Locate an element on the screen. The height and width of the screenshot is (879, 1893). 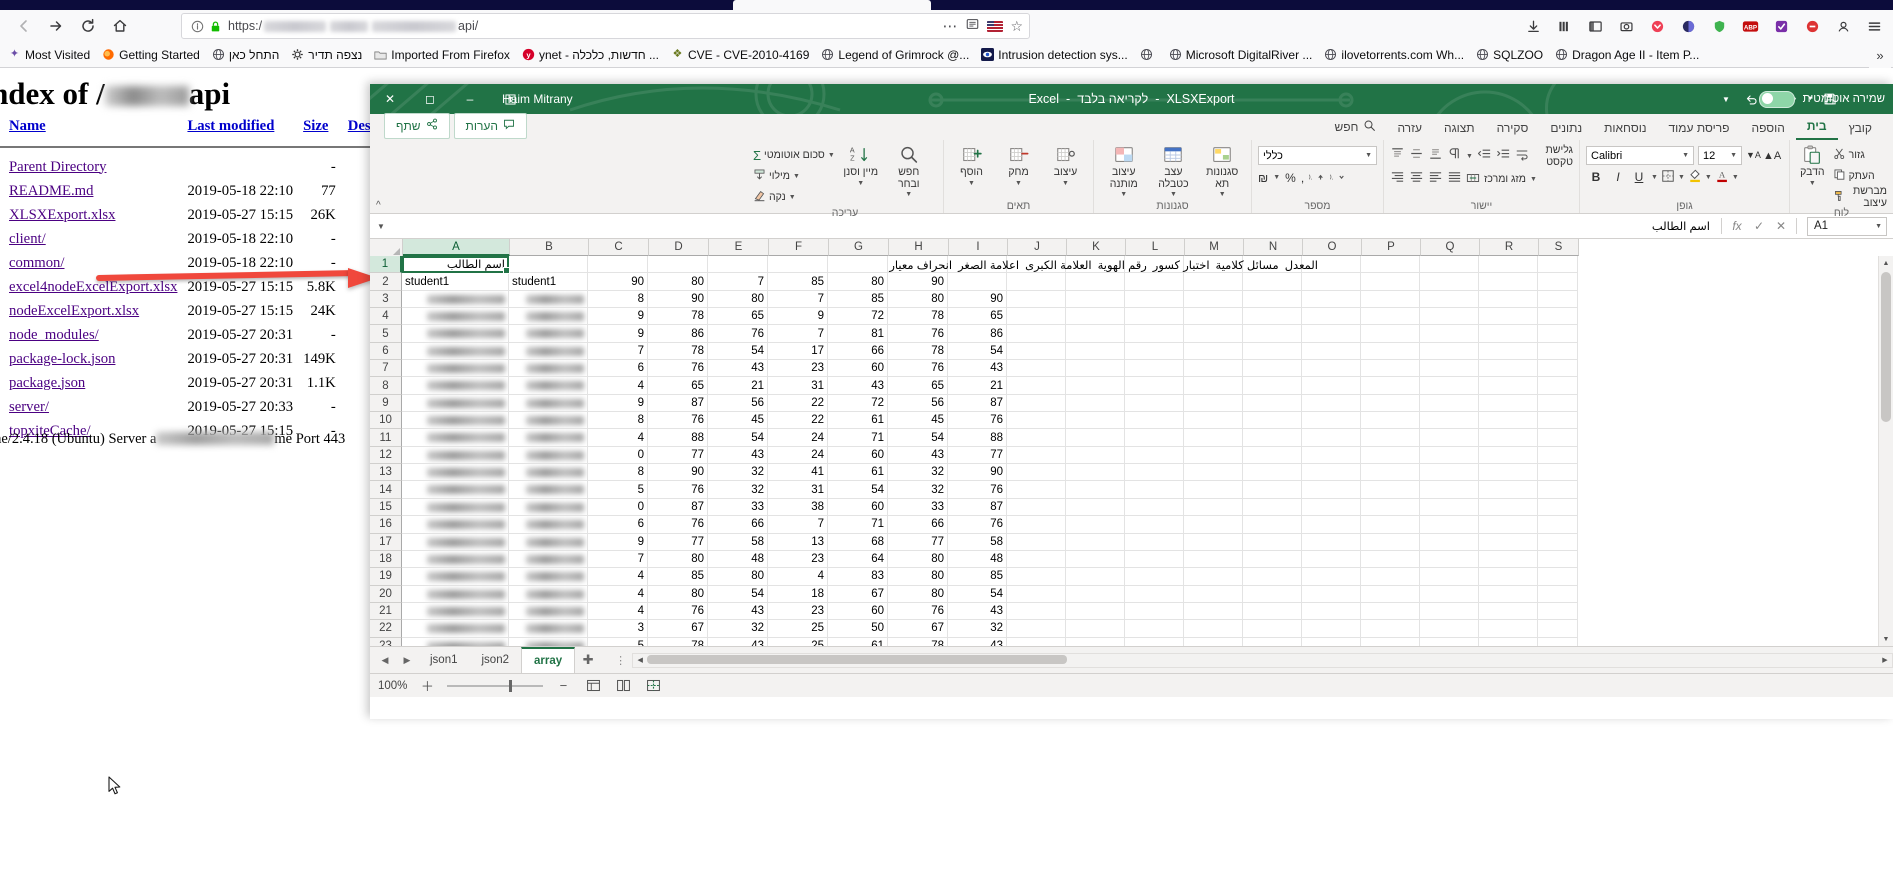
column-header-k: K is located at coordinates (1096, 247).